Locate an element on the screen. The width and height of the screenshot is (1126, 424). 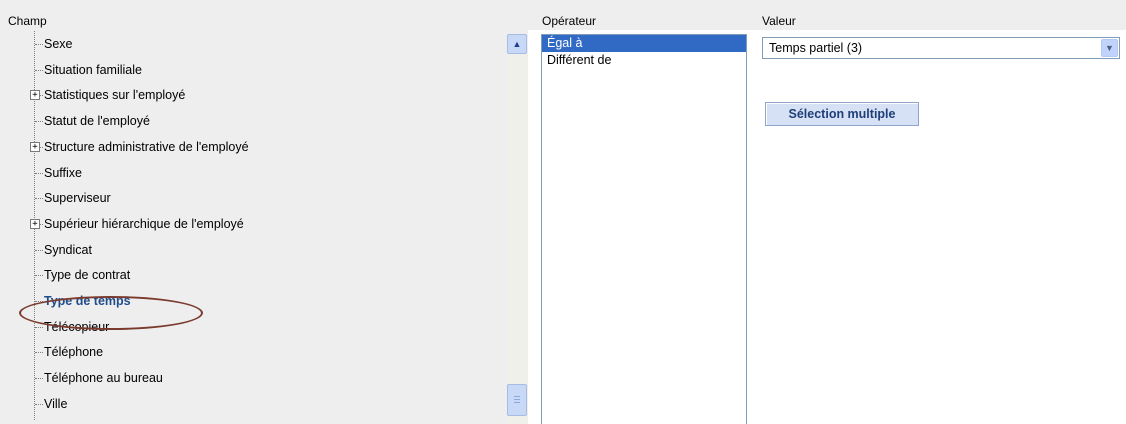
champ-header: Champ is located at coordinates (264, 15).